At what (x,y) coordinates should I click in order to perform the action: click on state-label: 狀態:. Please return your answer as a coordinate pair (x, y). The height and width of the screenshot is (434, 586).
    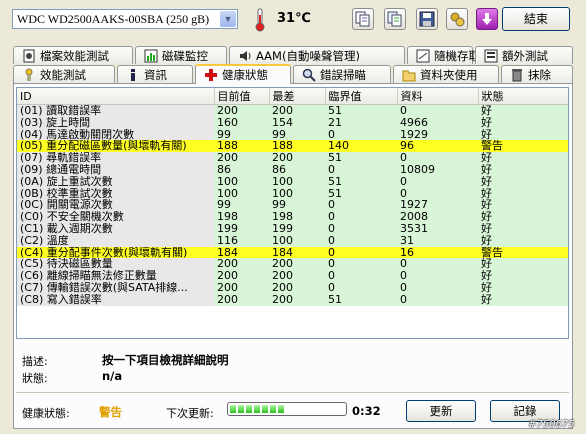
    Looking at the image, I should click on (35, 378).